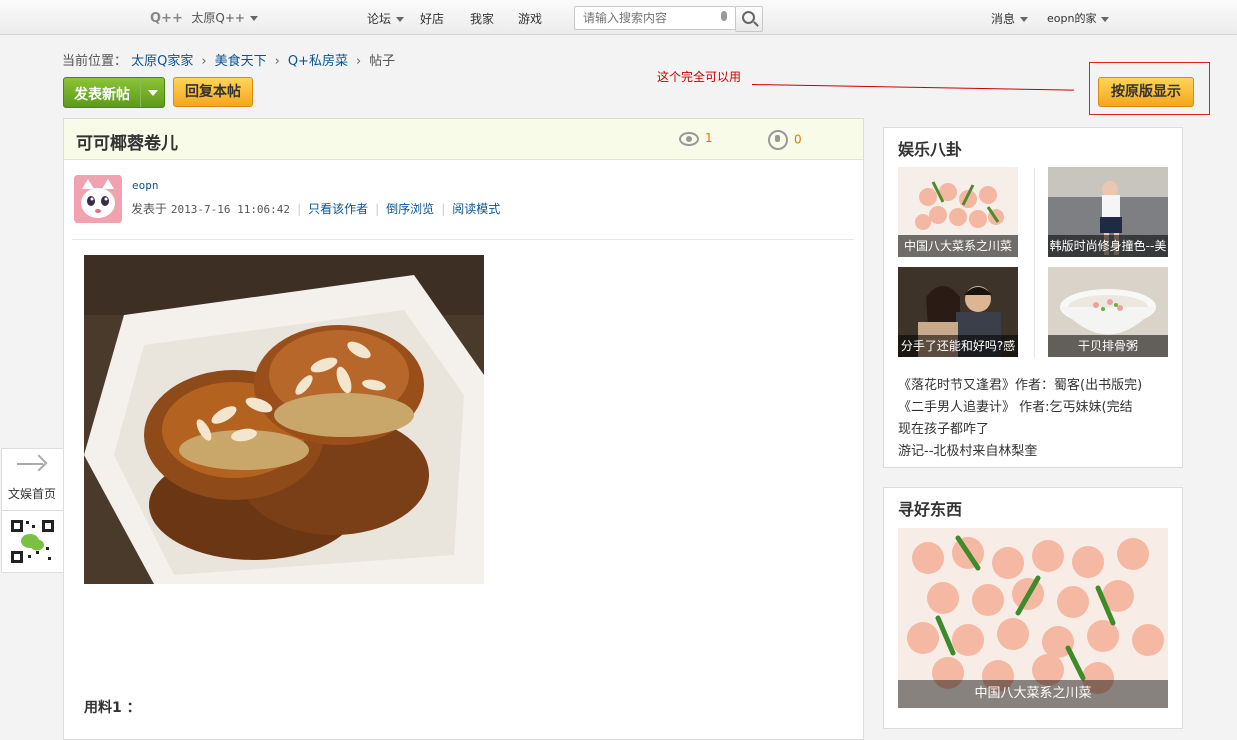 Image resolution: width=1237 pixels, height=740 pixels. I want to click on post-timestamp: 2013-7-16 11:06:42, so click(230, 209).